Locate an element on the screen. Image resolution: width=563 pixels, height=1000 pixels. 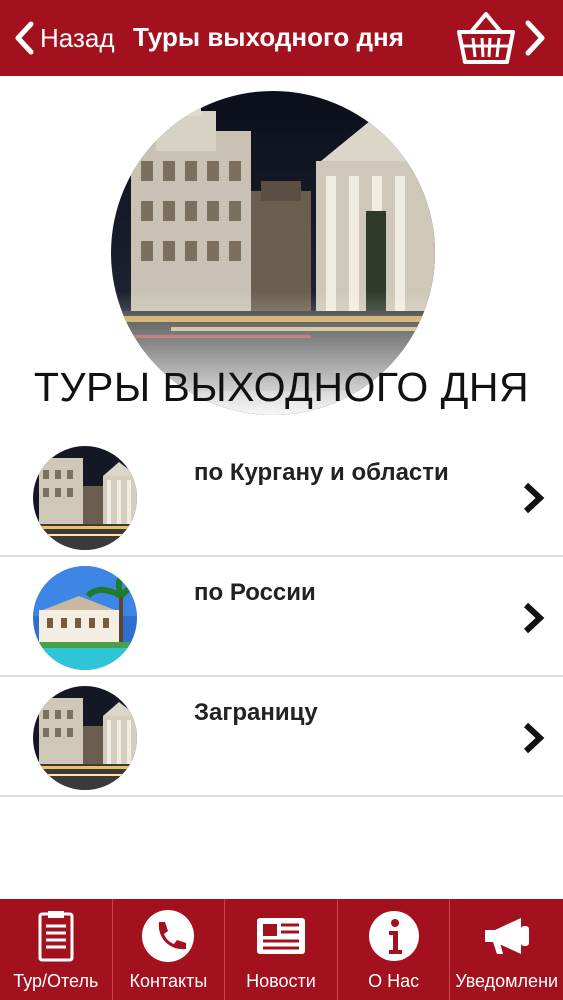
page-title: Туры выходного дня is located at coordinates (268, 37).